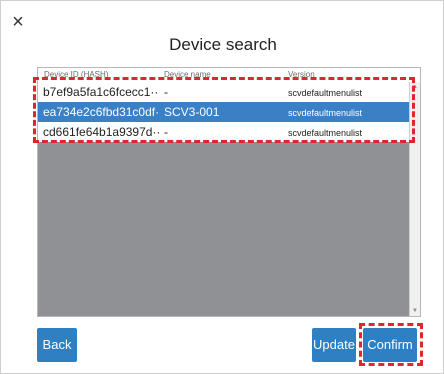  What do you see at coordinates (414, 199) in the screenshot?
I see `vertical-scrollbar: ▲ ▼` at bounding box center [414, 199].